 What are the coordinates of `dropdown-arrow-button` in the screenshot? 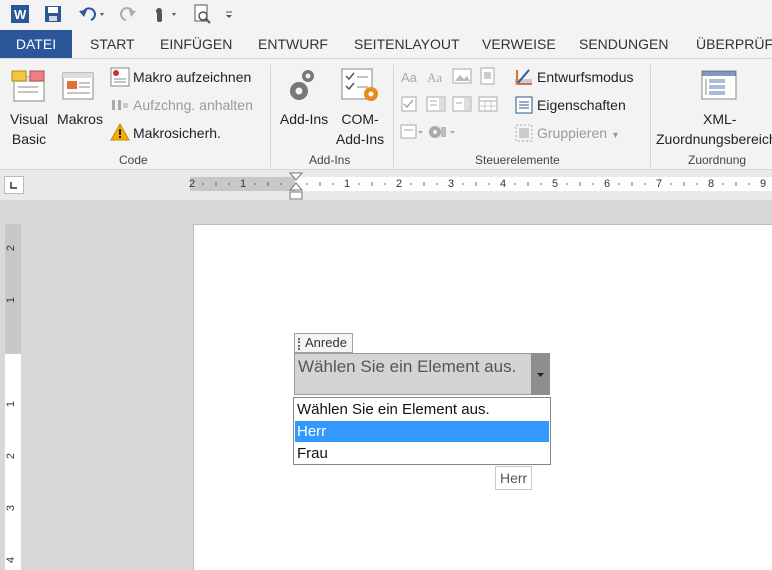 It's located at (540, 374).